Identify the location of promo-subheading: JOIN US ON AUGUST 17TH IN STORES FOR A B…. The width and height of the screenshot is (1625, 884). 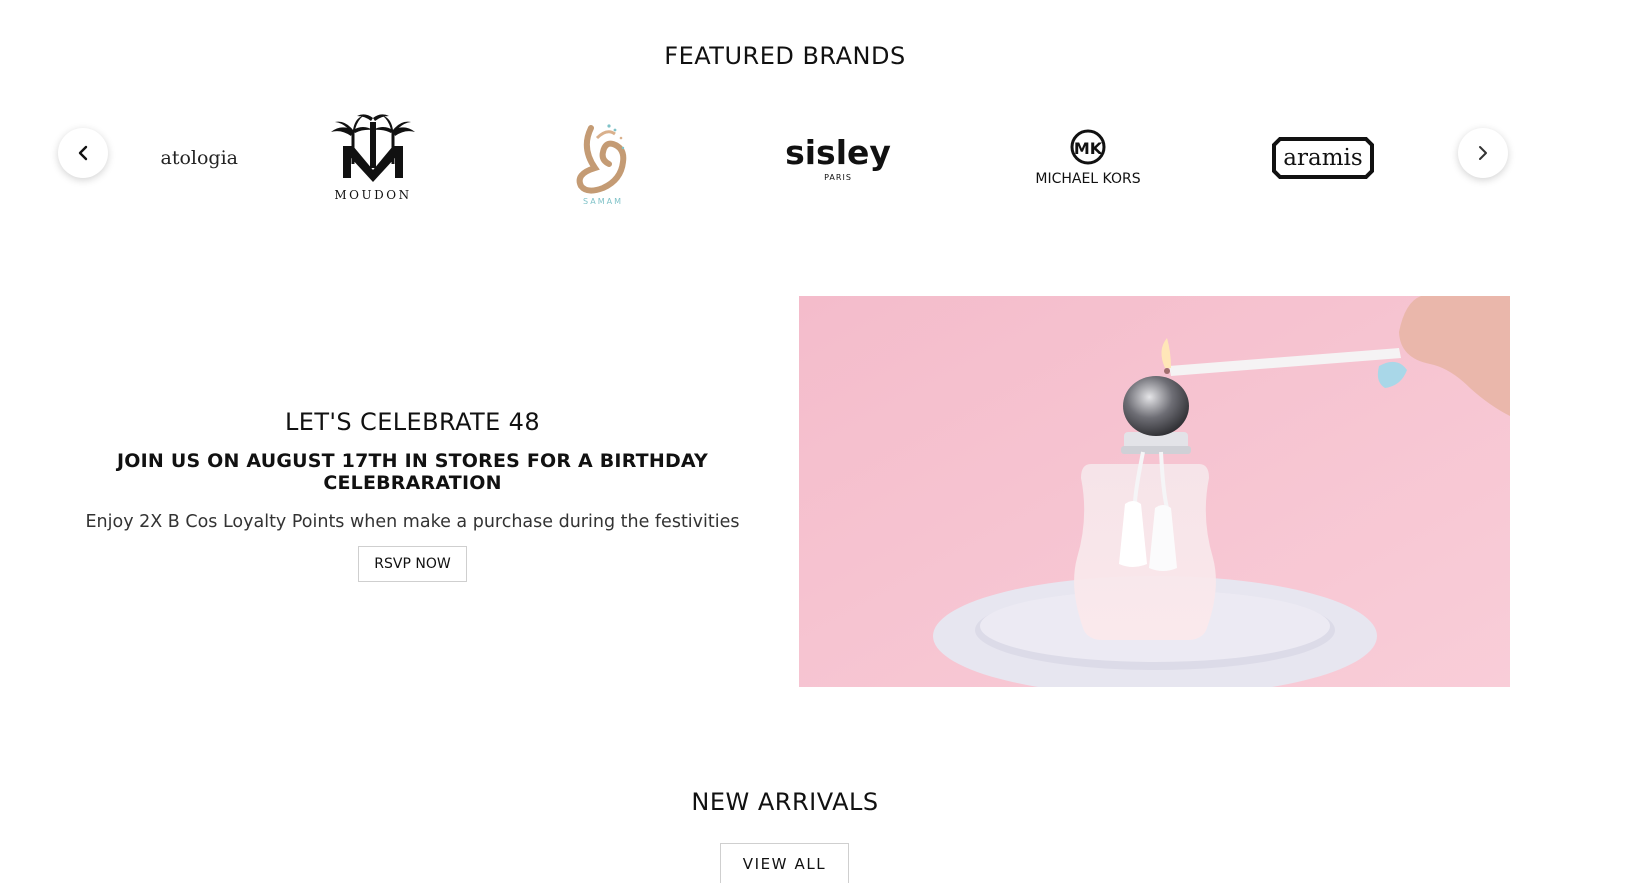
(412, 472).